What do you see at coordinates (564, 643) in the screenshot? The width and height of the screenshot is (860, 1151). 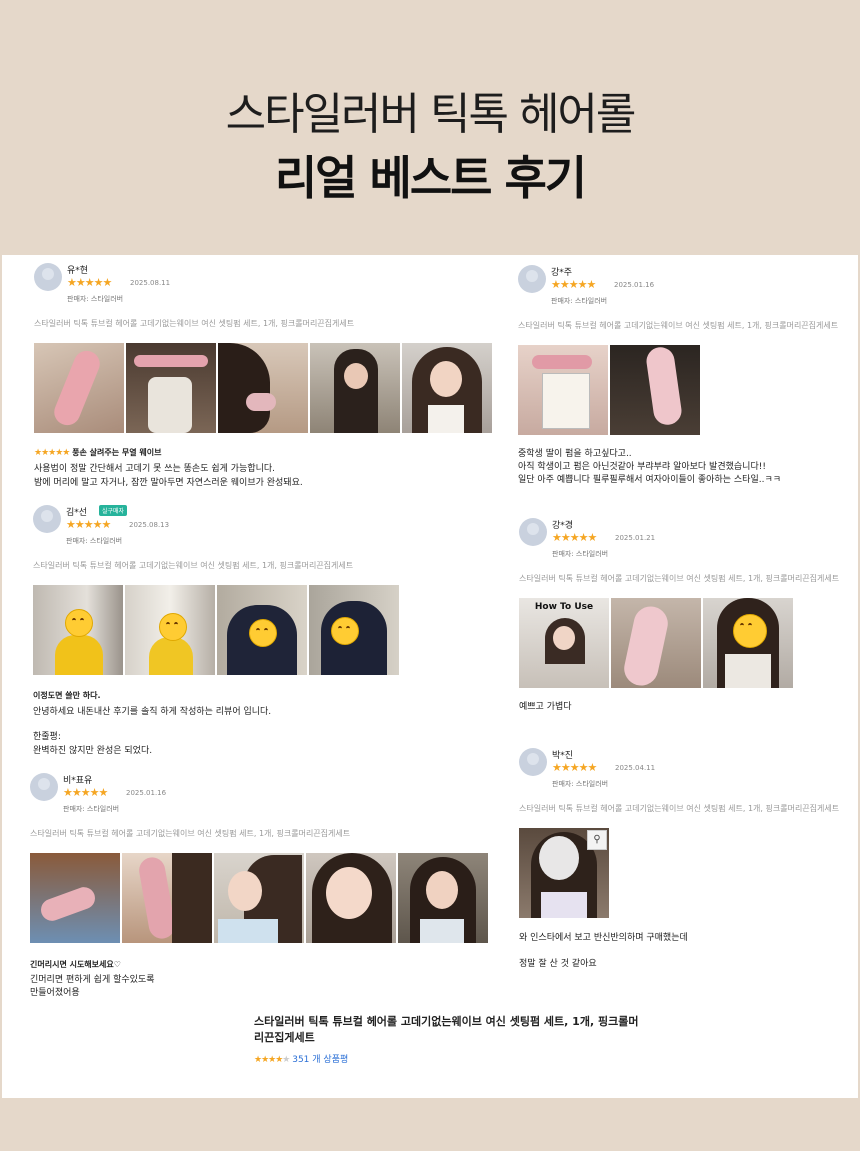 I see `review-photo: How To Use` at bounding box center [564, 643].